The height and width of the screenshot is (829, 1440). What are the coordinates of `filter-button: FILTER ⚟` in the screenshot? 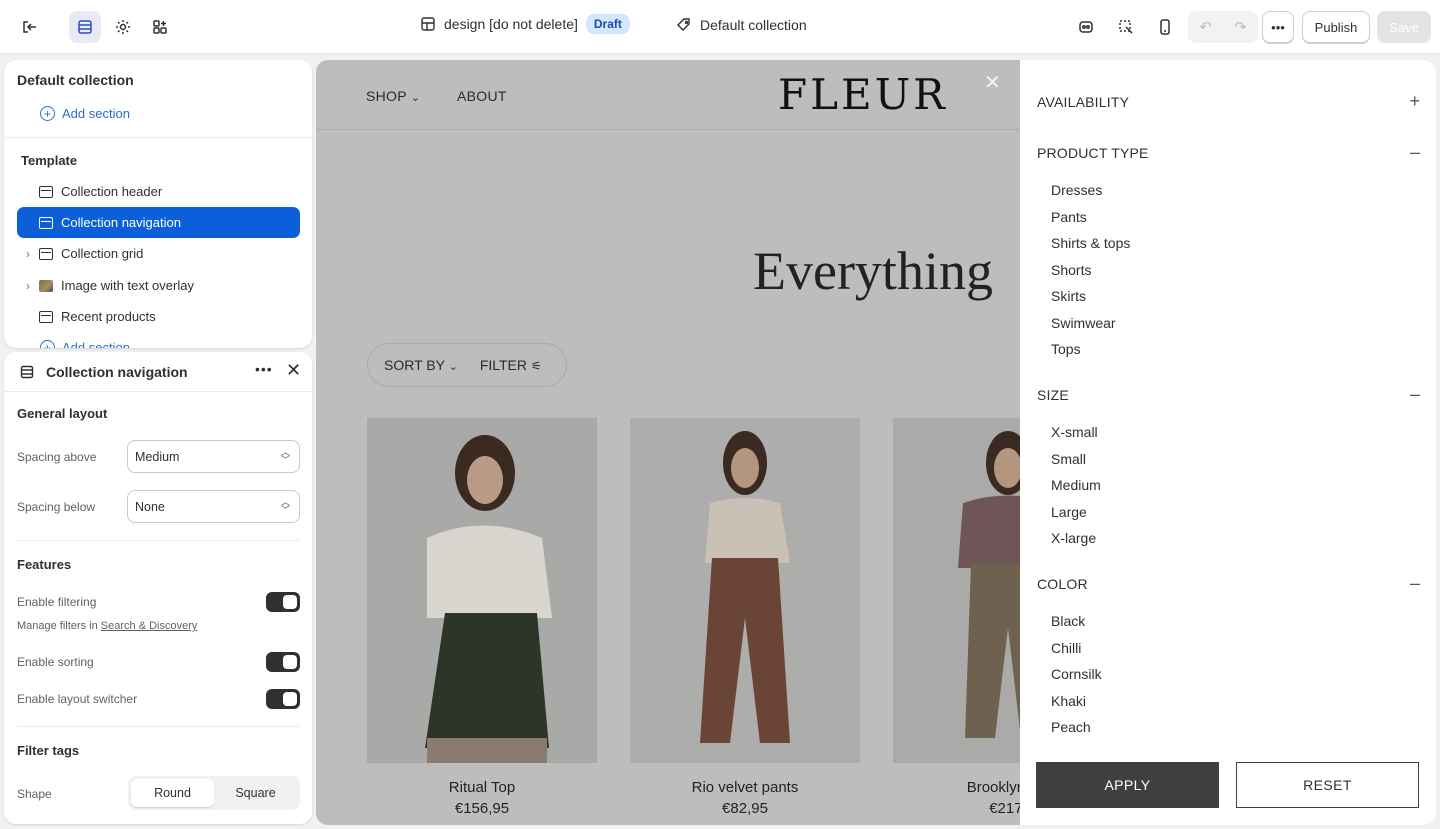 It's located at (511, 365).